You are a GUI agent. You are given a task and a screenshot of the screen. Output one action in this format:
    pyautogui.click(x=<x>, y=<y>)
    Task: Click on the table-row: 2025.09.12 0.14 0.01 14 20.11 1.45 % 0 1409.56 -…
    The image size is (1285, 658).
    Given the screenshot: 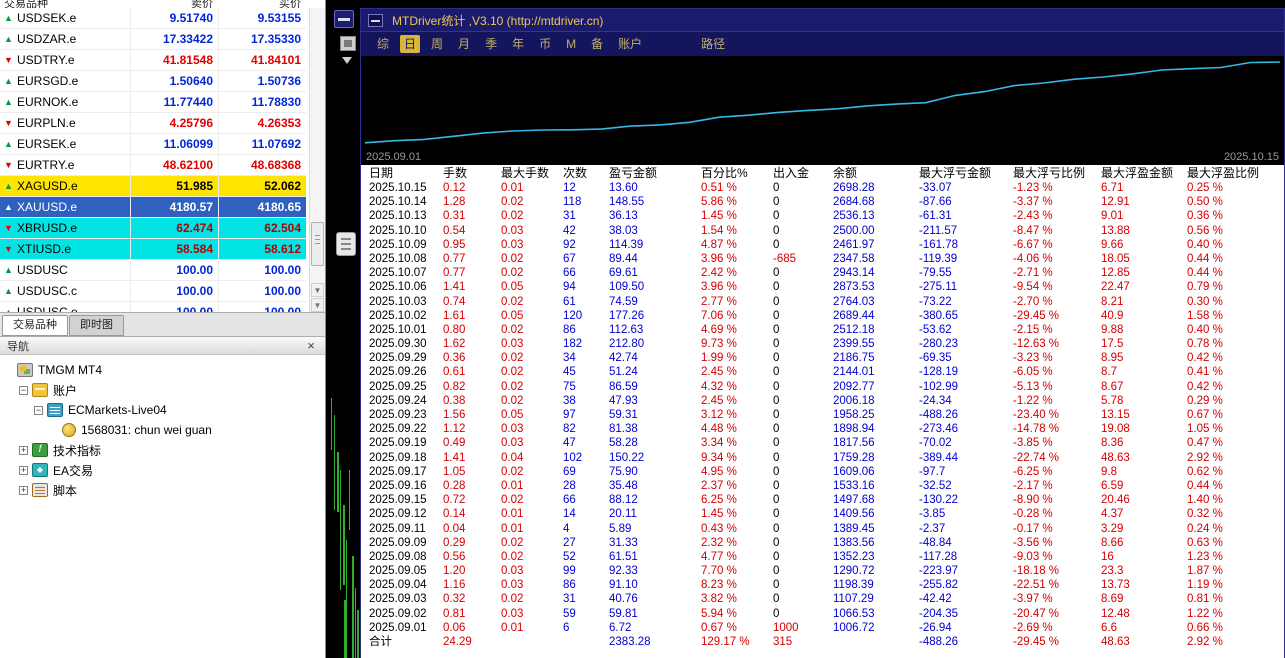 What is the action you would take?
    pyautogui.click(x=822, y=514)
    